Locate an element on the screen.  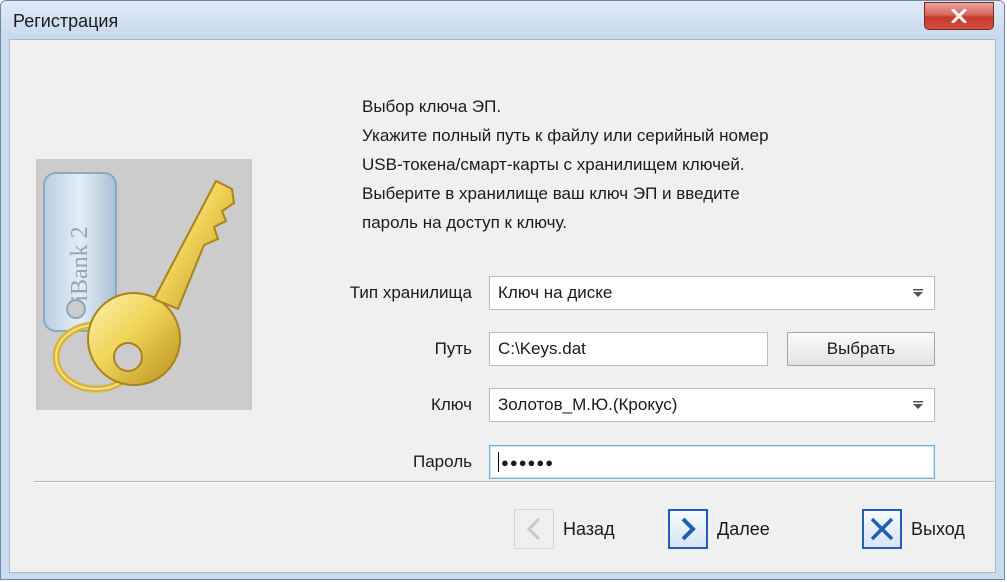
storage-type-select: Ключ на диске is located at coordinates (712, 293).